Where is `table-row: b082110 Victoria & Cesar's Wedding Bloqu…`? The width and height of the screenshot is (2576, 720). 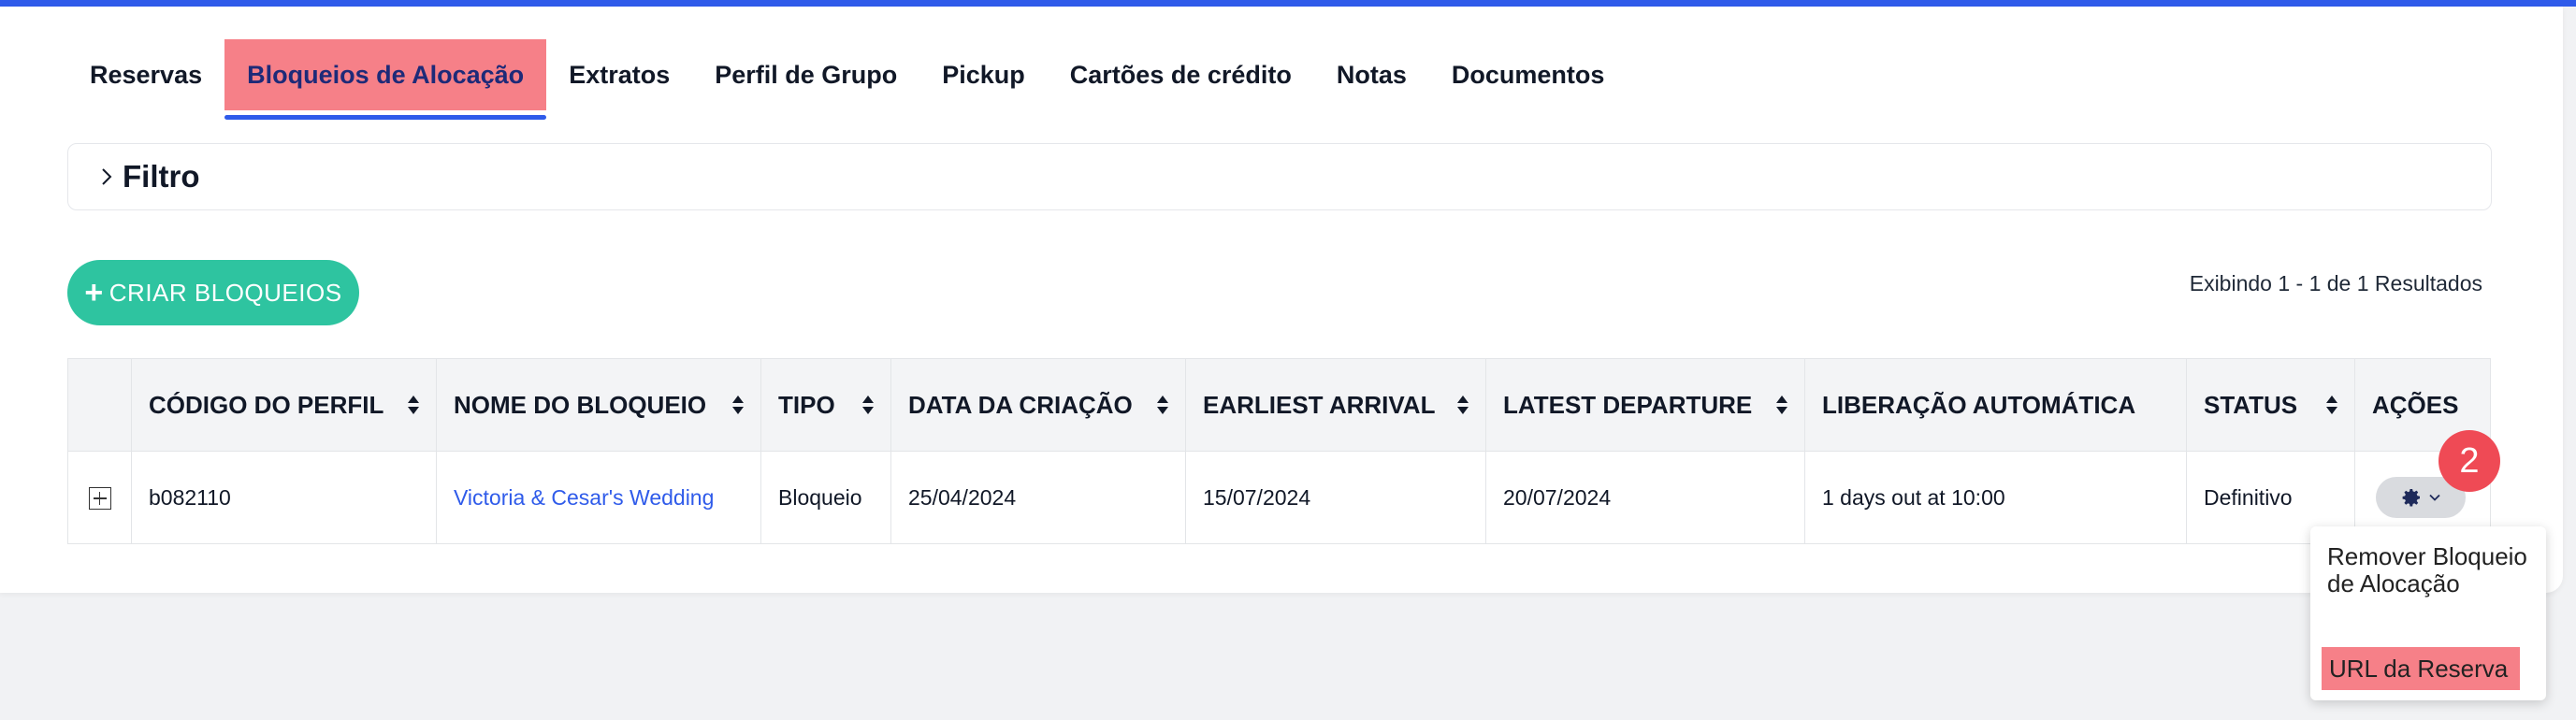 table-row: b082110 Victoria & Cesar's Wedding Bloqu… is located at coordinates (1279, 497).